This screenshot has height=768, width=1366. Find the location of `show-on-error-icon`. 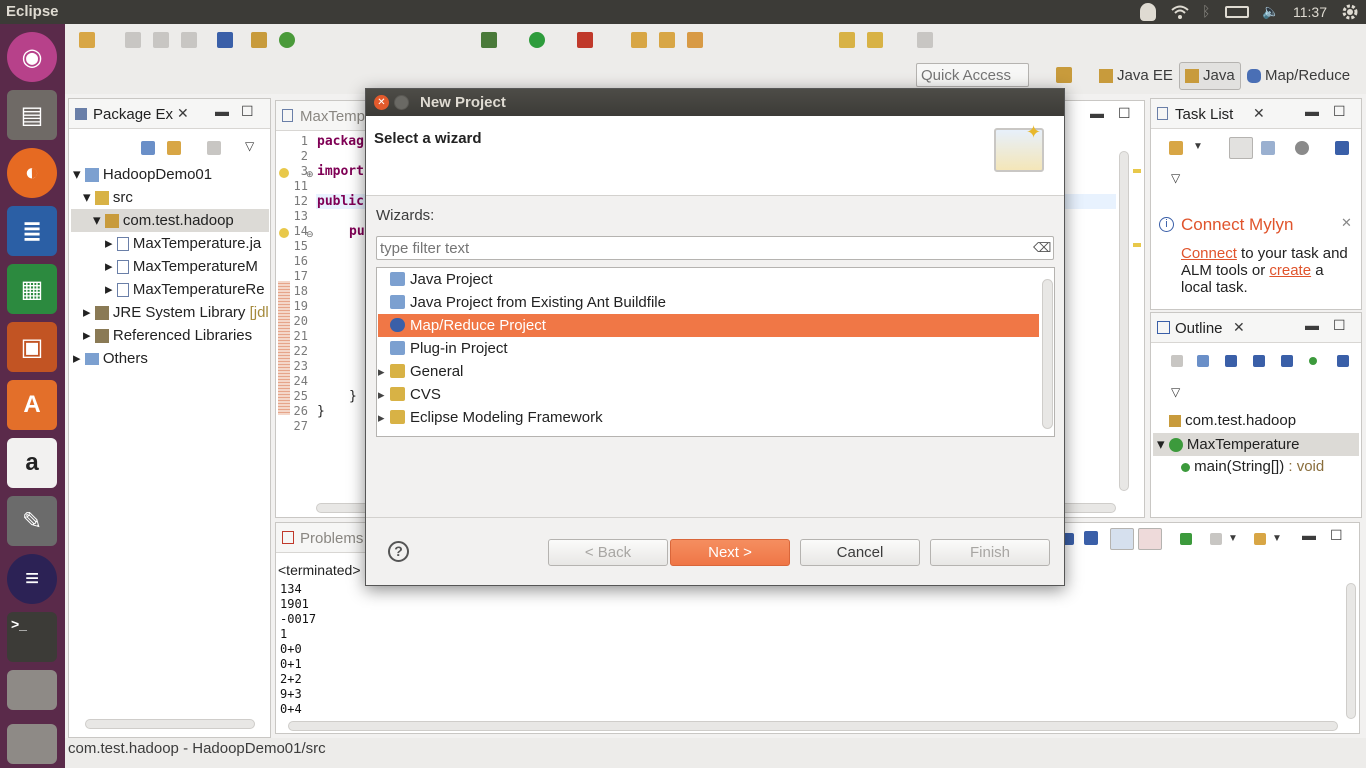

show-on-error-icon is located at coordinates (1150, 539).